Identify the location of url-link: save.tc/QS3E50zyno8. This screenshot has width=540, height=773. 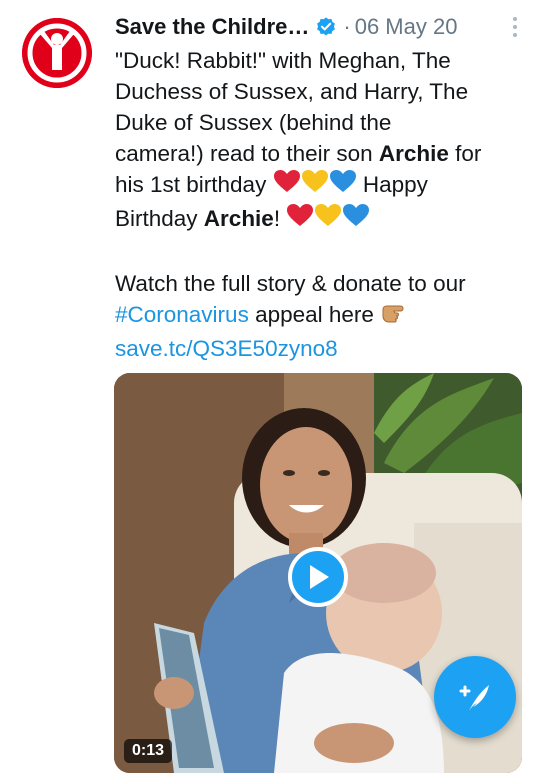
(226, 348).